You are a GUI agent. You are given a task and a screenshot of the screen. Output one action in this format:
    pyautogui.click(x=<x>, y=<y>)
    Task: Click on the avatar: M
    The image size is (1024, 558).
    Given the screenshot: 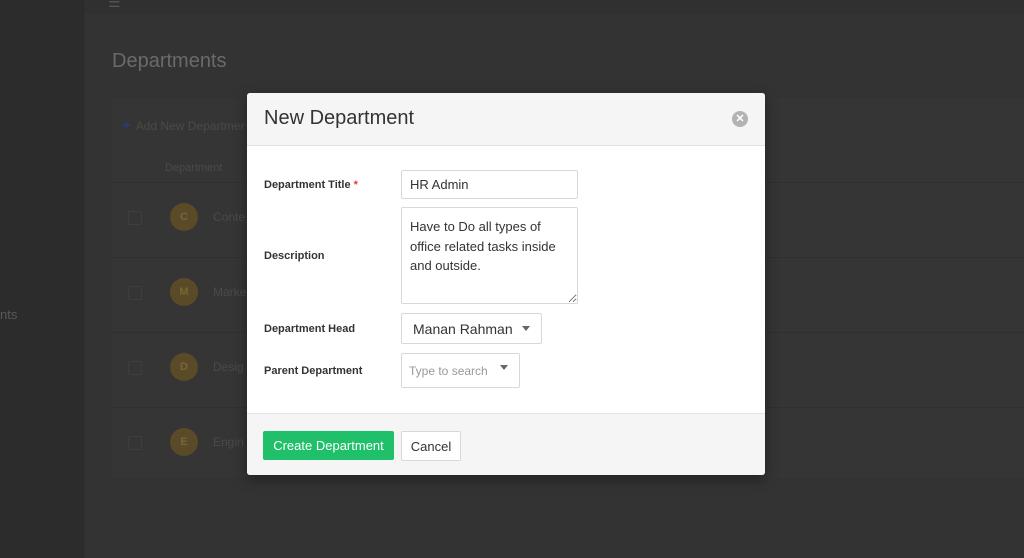 What is the action you would take?
    pyautogui.click(x=184, y=292)
    